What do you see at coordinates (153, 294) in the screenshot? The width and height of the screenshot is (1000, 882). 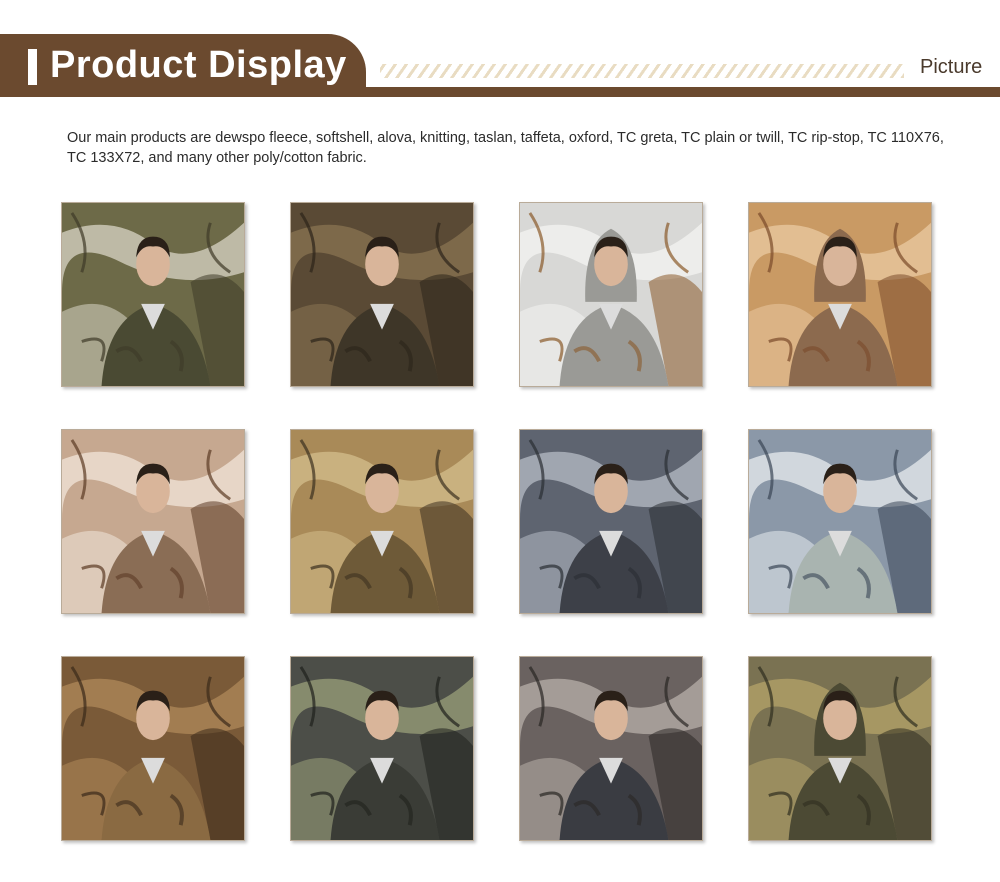 I see `product-image-olive-branch-camo` at bounding box center [153, 294].